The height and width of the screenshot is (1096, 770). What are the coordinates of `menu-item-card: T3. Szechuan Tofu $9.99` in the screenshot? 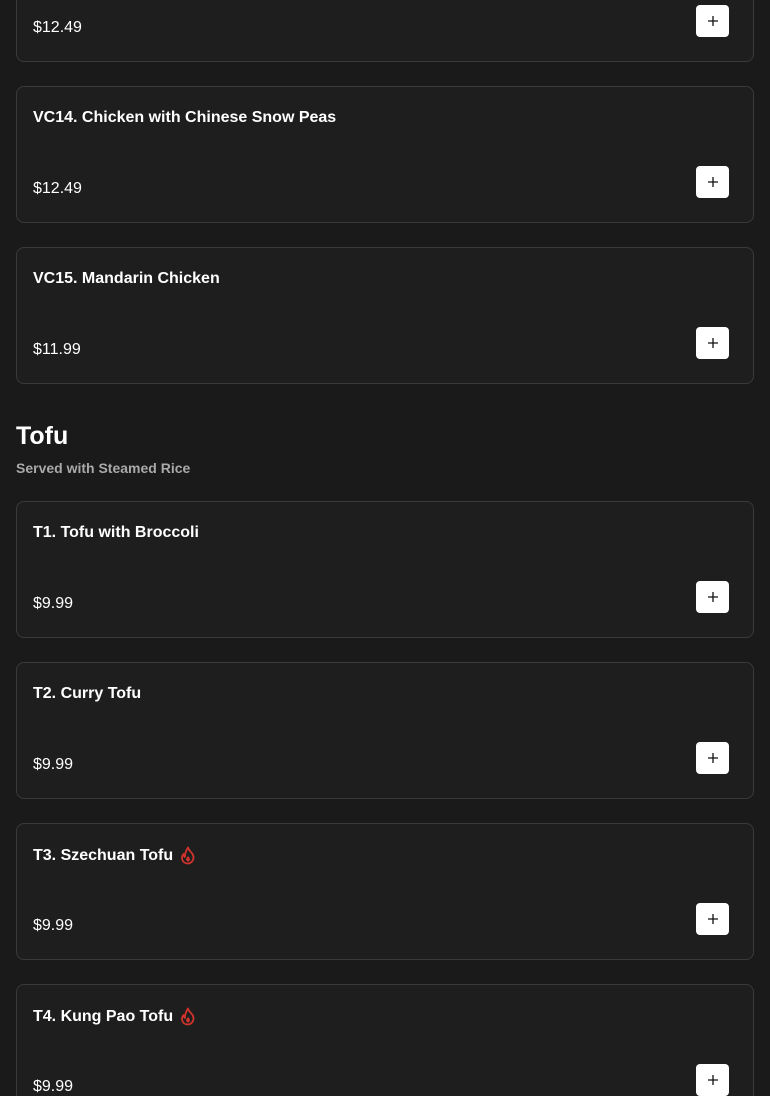 It's located at (385, 891).